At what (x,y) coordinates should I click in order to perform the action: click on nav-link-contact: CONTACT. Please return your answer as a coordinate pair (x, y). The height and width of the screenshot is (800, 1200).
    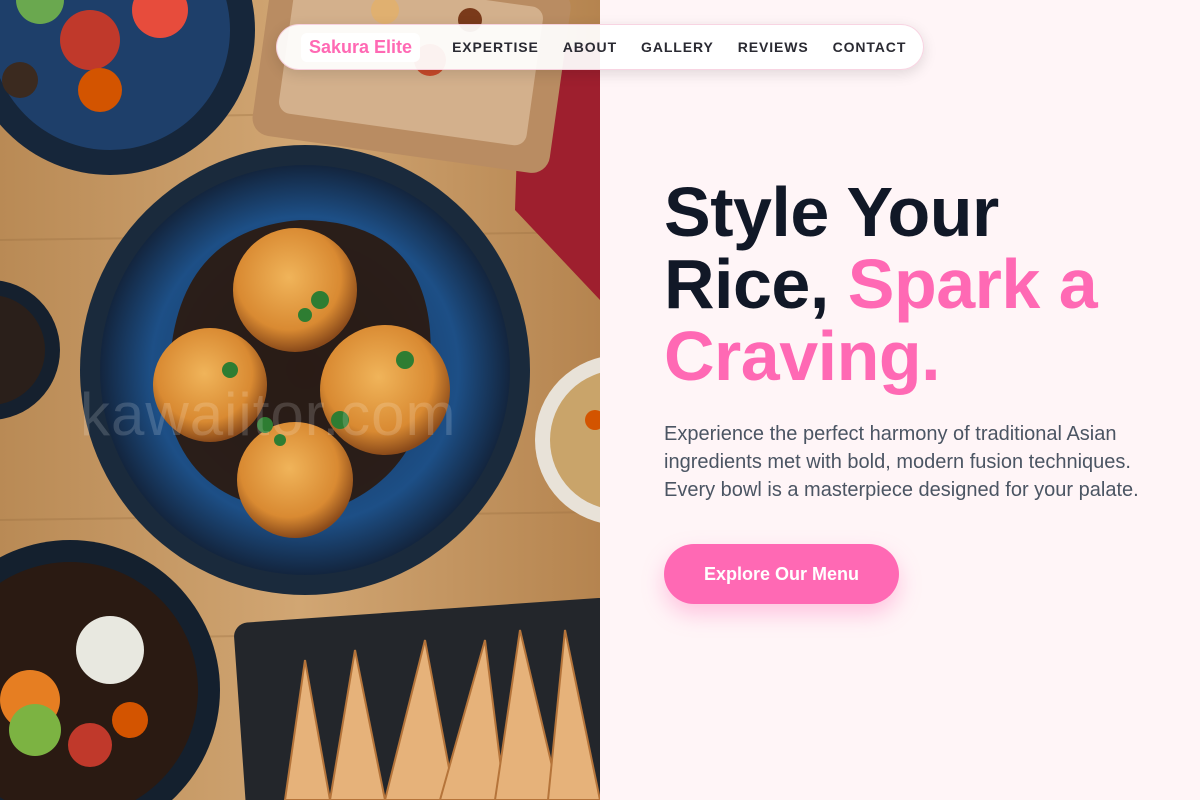
    Looking at the image, I should click on (870, 47).